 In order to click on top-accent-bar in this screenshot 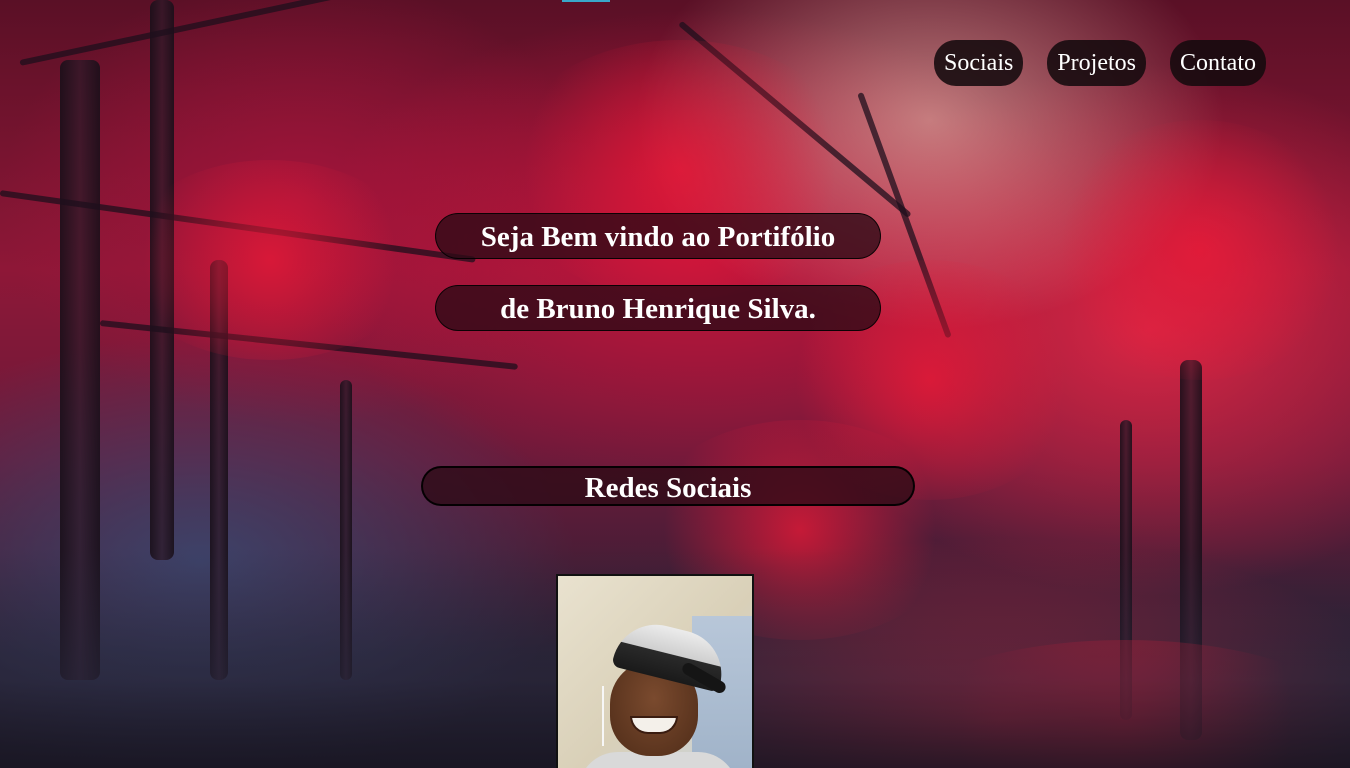, I will do `click(586, 1)`.